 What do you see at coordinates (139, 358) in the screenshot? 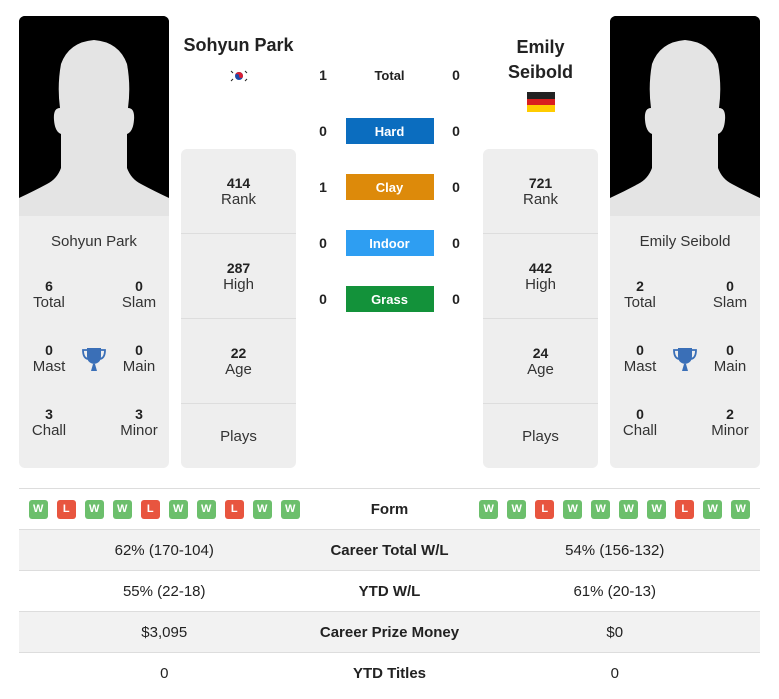
I see `player1-main-titles: 0 Main` at bounding box center [139, 358].